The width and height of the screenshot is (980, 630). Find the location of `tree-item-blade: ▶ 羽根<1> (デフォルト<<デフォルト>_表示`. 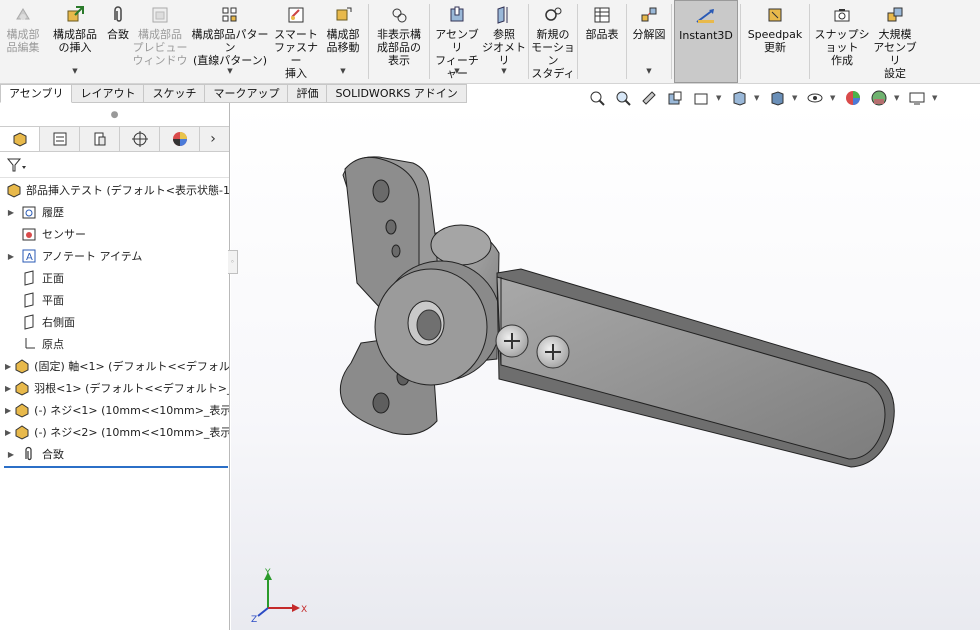

tree-item-blade: ▶ 羽根<1> (デフォルト<<デフォルト>_表示 is located at coordinates (114, 388).